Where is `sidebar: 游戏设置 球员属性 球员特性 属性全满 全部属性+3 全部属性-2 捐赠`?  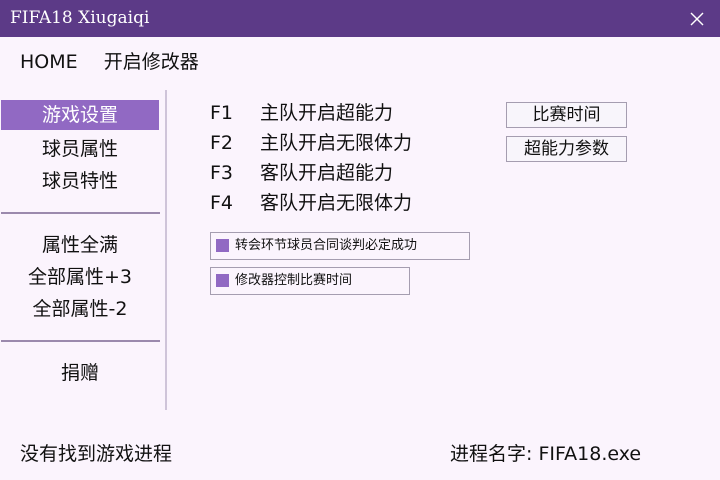
sidebar: 游戏设置 球员属性 球员特性 属性全满 全部属性+3 全部属性-2 捐赠 is located at coordinates (81, 255).